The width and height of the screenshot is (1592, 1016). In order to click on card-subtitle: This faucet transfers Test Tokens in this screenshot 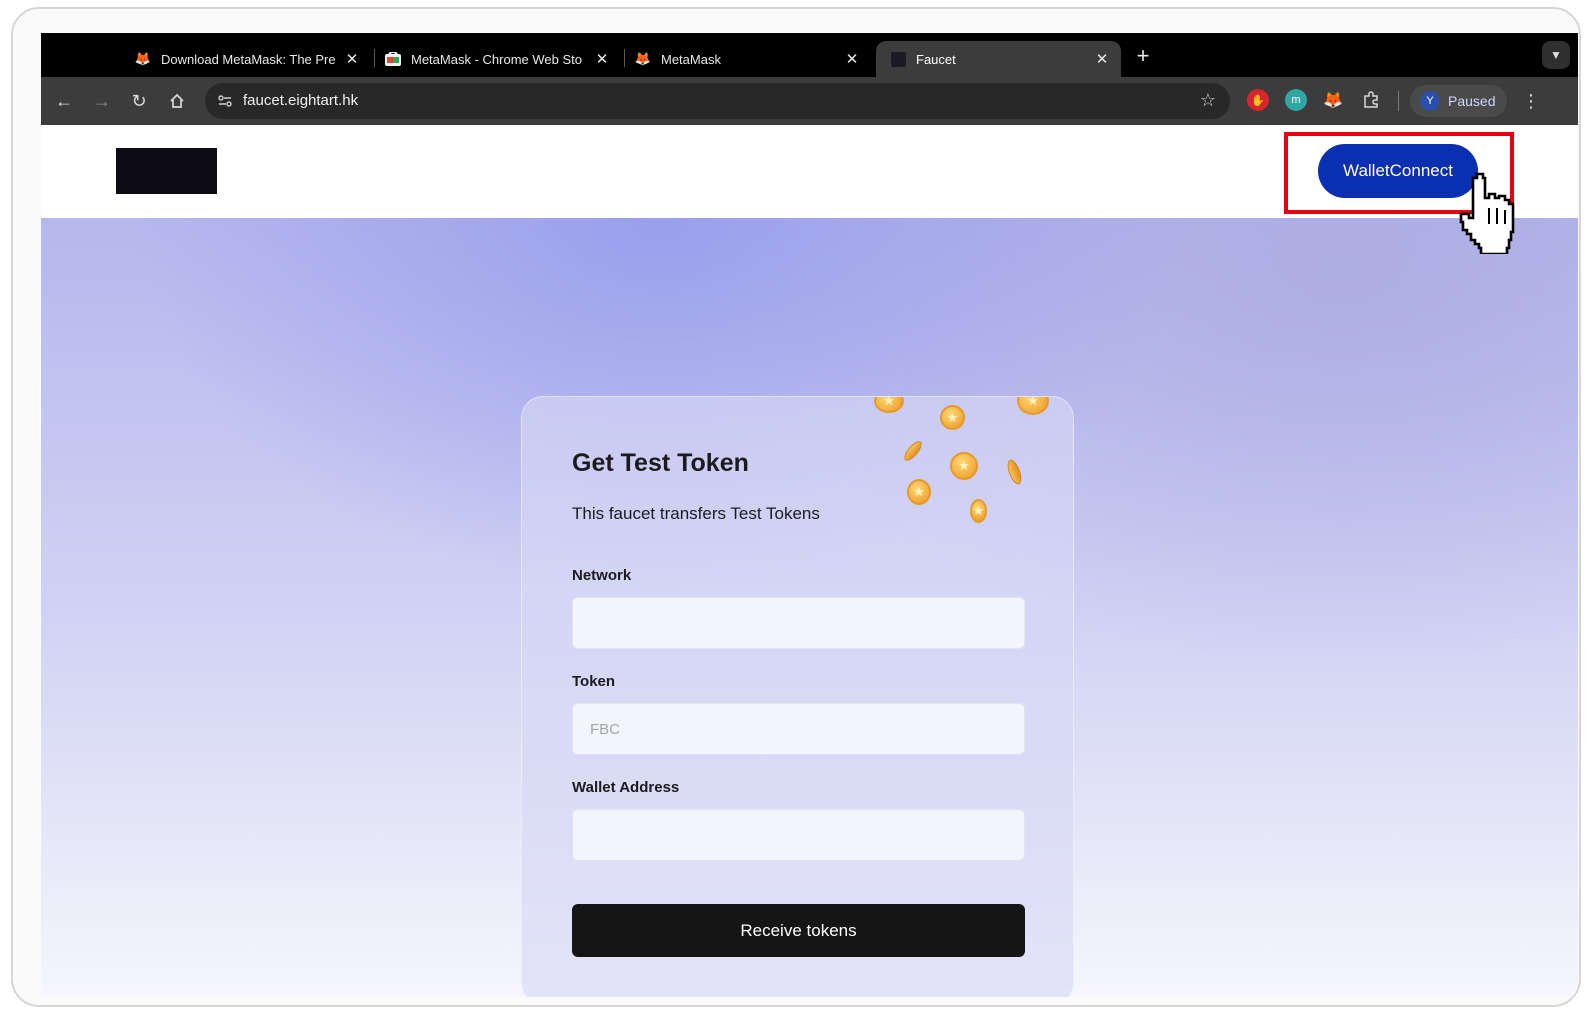, I will do `click(696, 513)`.